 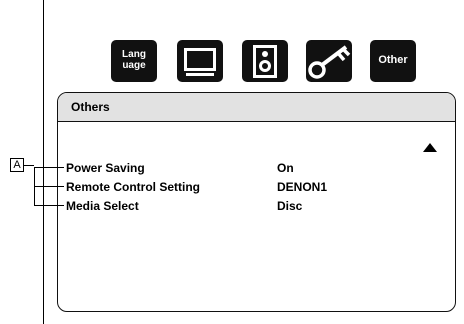 I want to click on tab-ratings, so click(x=329, y=61).